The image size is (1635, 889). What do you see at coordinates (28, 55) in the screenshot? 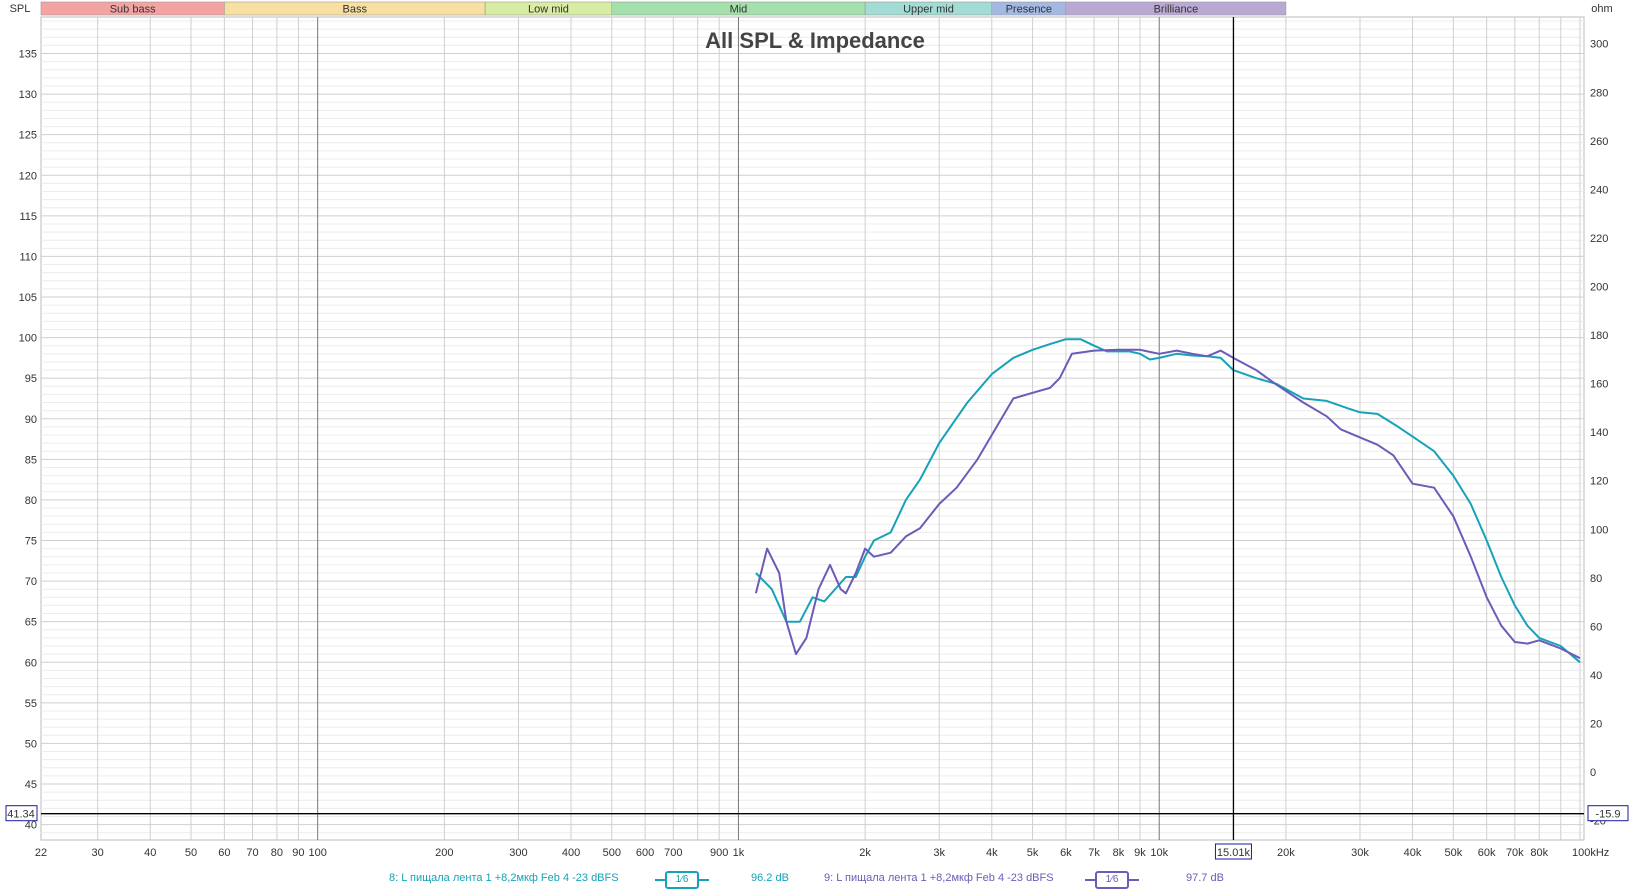
I see `y-tick-label: 135` at bounding box center [28, 55].